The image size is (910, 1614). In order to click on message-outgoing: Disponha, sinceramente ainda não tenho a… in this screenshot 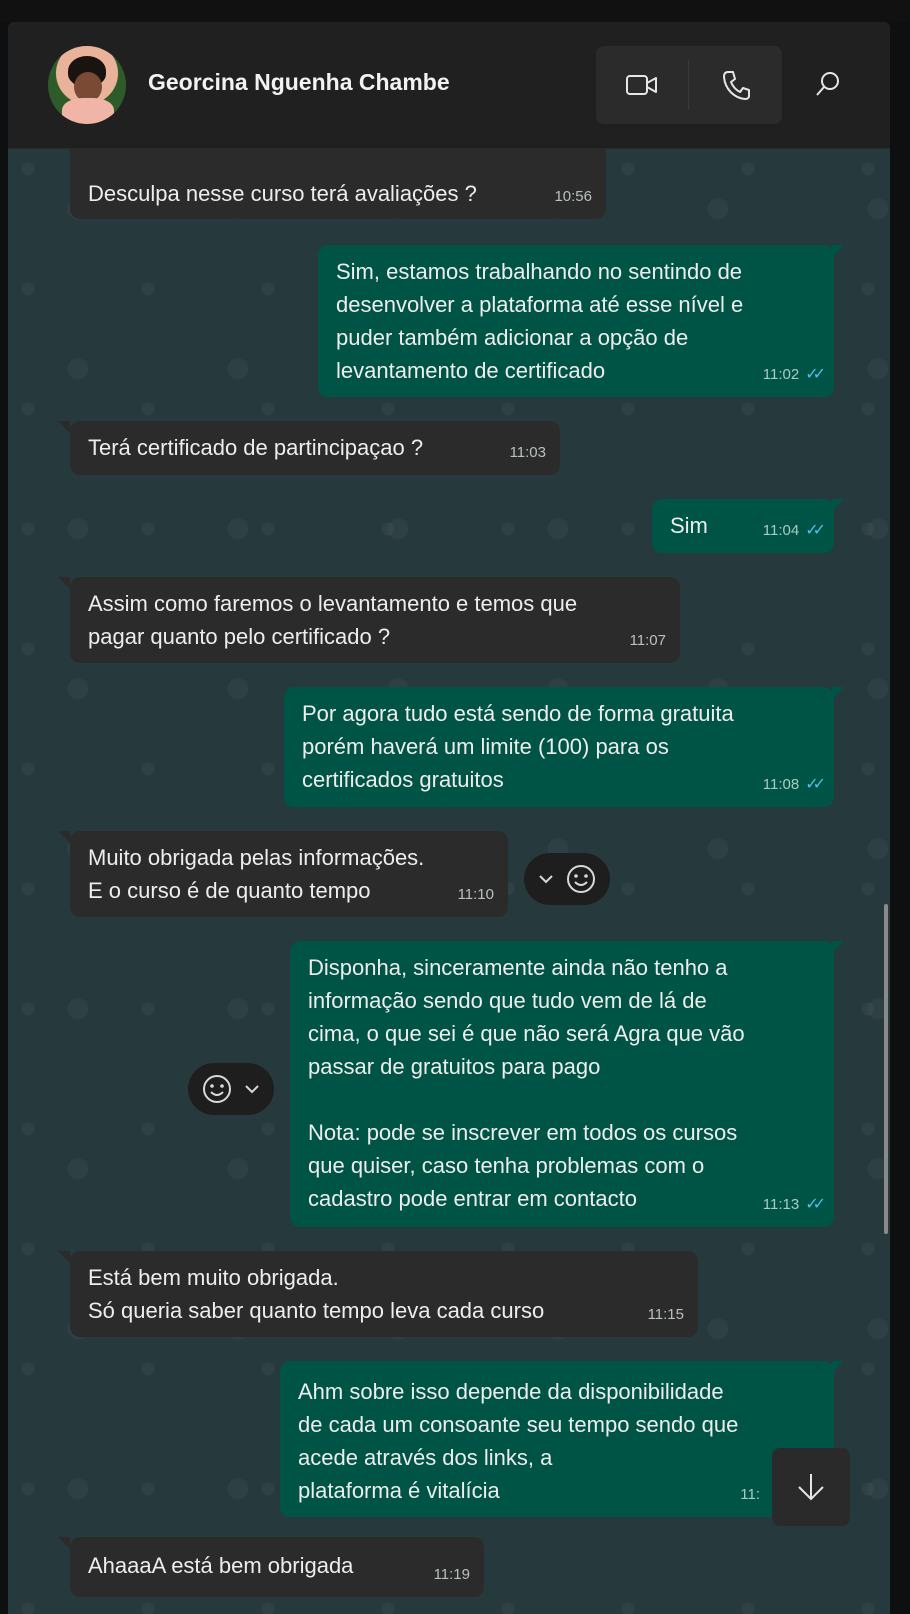, I will do `click(562, 1084)`.